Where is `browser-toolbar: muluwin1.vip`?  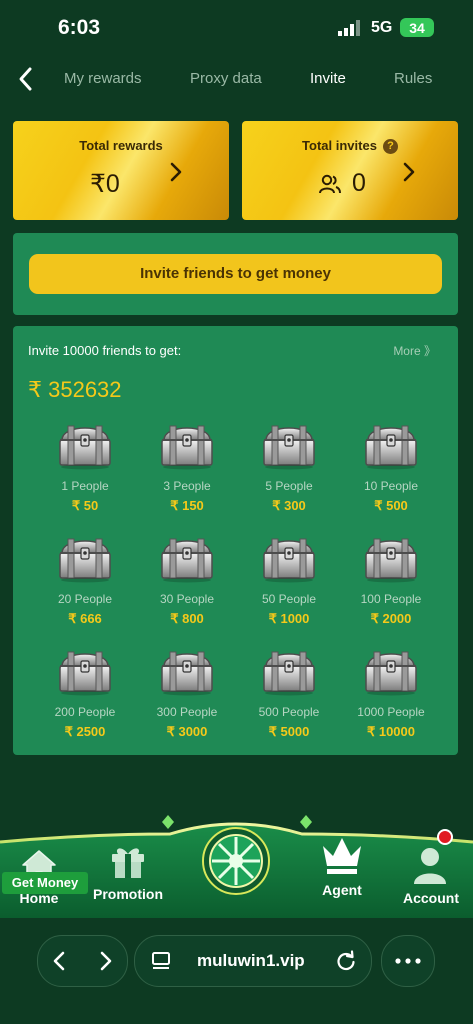 browser-toolbar: muluwin1.vip is located at coordinates (236, 971).